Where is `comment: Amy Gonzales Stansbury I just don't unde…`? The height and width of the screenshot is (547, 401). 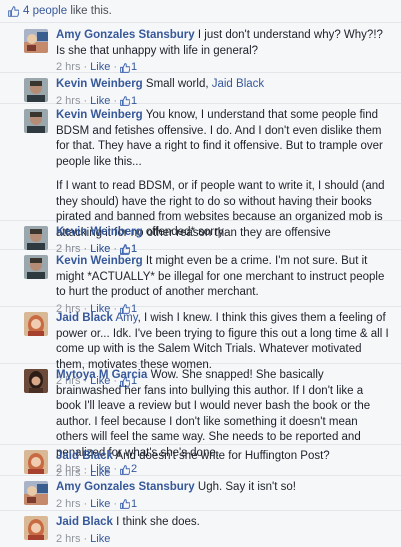
comment: Amy Gonzales Stansbury I just don't unde… is located at coordinates (200, 48).